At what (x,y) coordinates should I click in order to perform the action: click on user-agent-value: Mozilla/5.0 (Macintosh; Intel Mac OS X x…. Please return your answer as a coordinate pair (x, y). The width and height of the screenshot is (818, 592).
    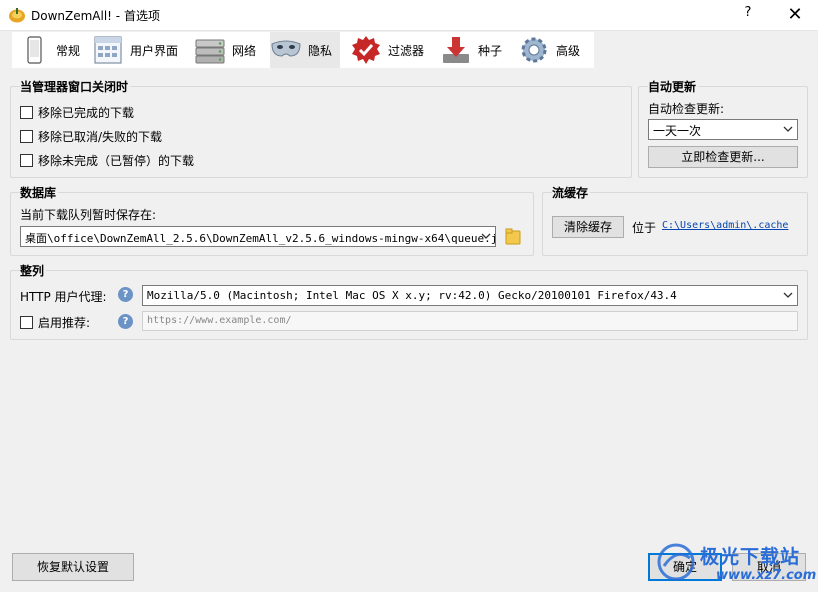
    Looking at the image, I should click on (412, 295).